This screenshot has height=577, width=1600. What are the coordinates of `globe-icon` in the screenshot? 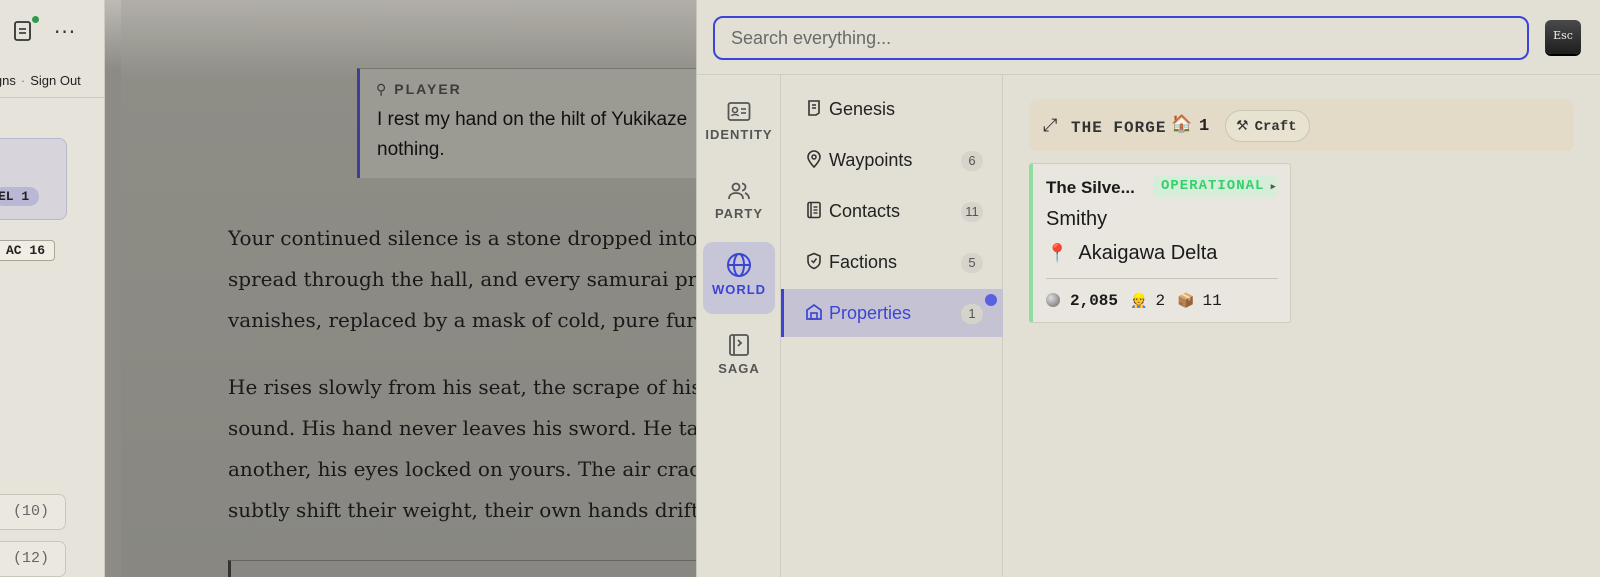 It's located at (739, 265).